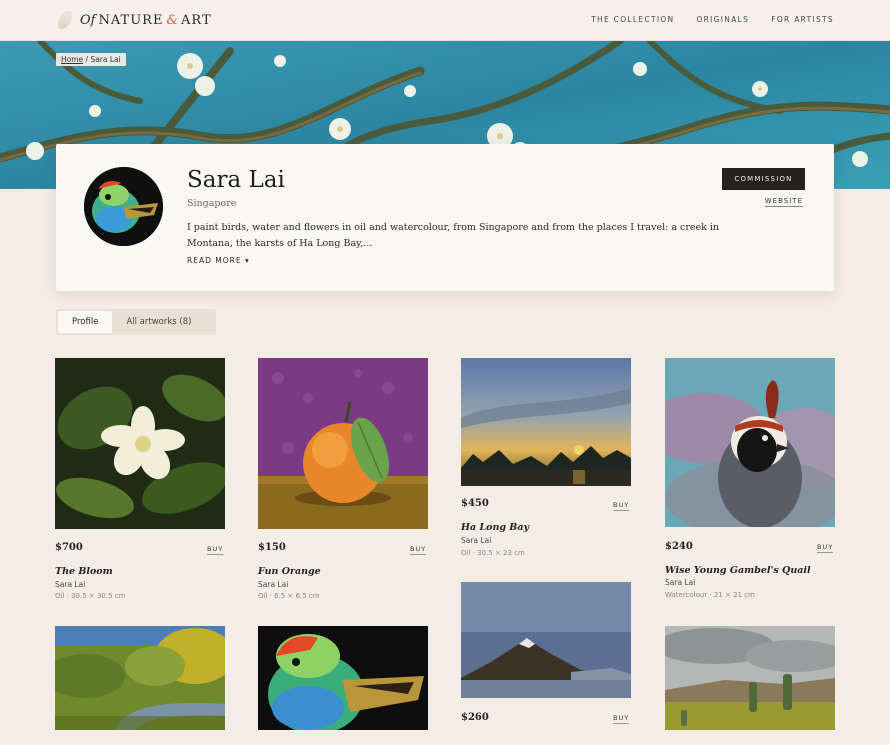  What do you see at coordinates (632, 19) in the screenshot?
I see `nav-the-collection: THE COLLECTION` at bounding box center [632, 19].